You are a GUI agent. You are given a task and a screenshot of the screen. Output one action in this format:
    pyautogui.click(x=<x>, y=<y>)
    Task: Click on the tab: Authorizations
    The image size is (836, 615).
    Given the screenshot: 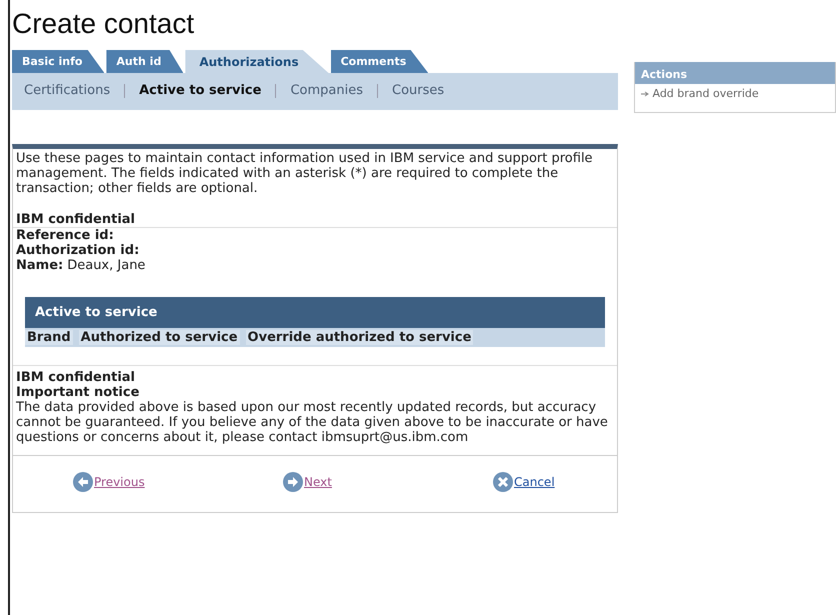 What is the action you would take?
    pyautogui.click(x=257, y=61)
    